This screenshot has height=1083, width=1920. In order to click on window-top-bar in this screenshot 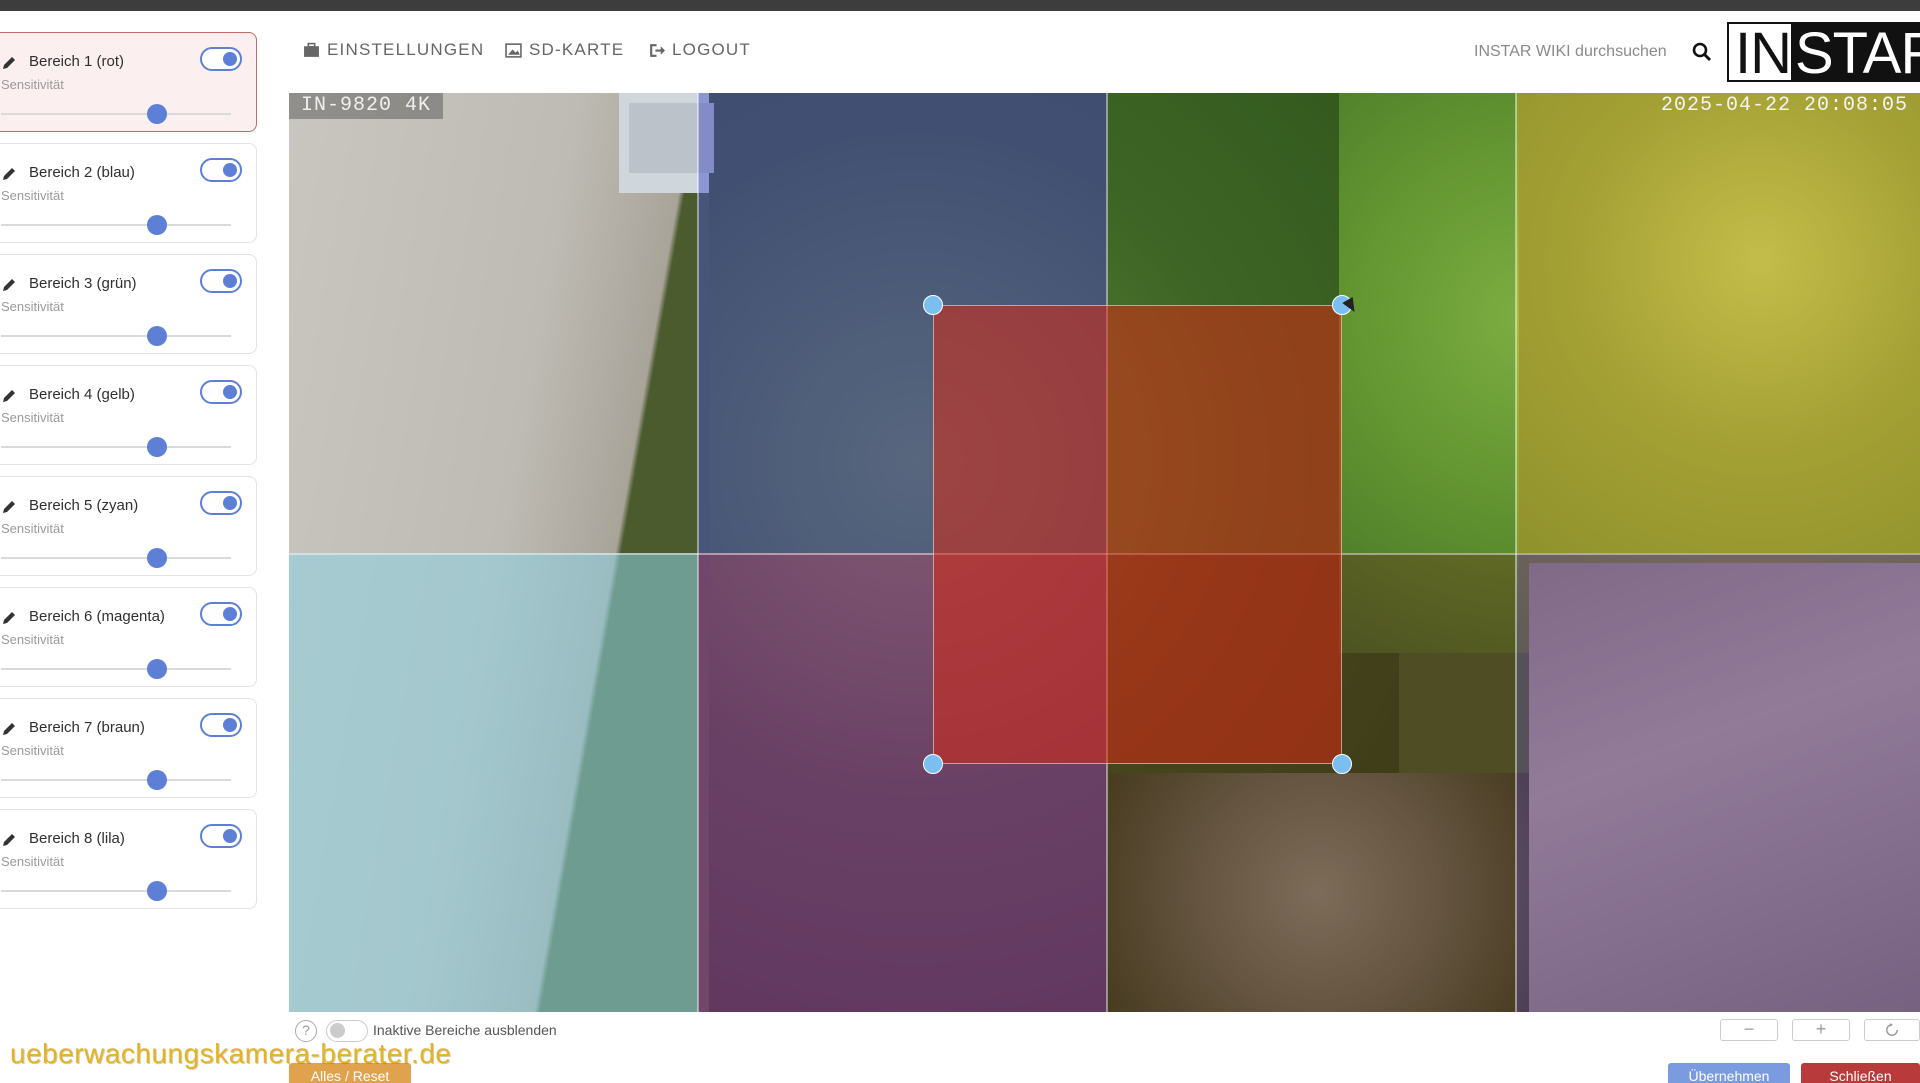, I will do `click(960, 5)`.